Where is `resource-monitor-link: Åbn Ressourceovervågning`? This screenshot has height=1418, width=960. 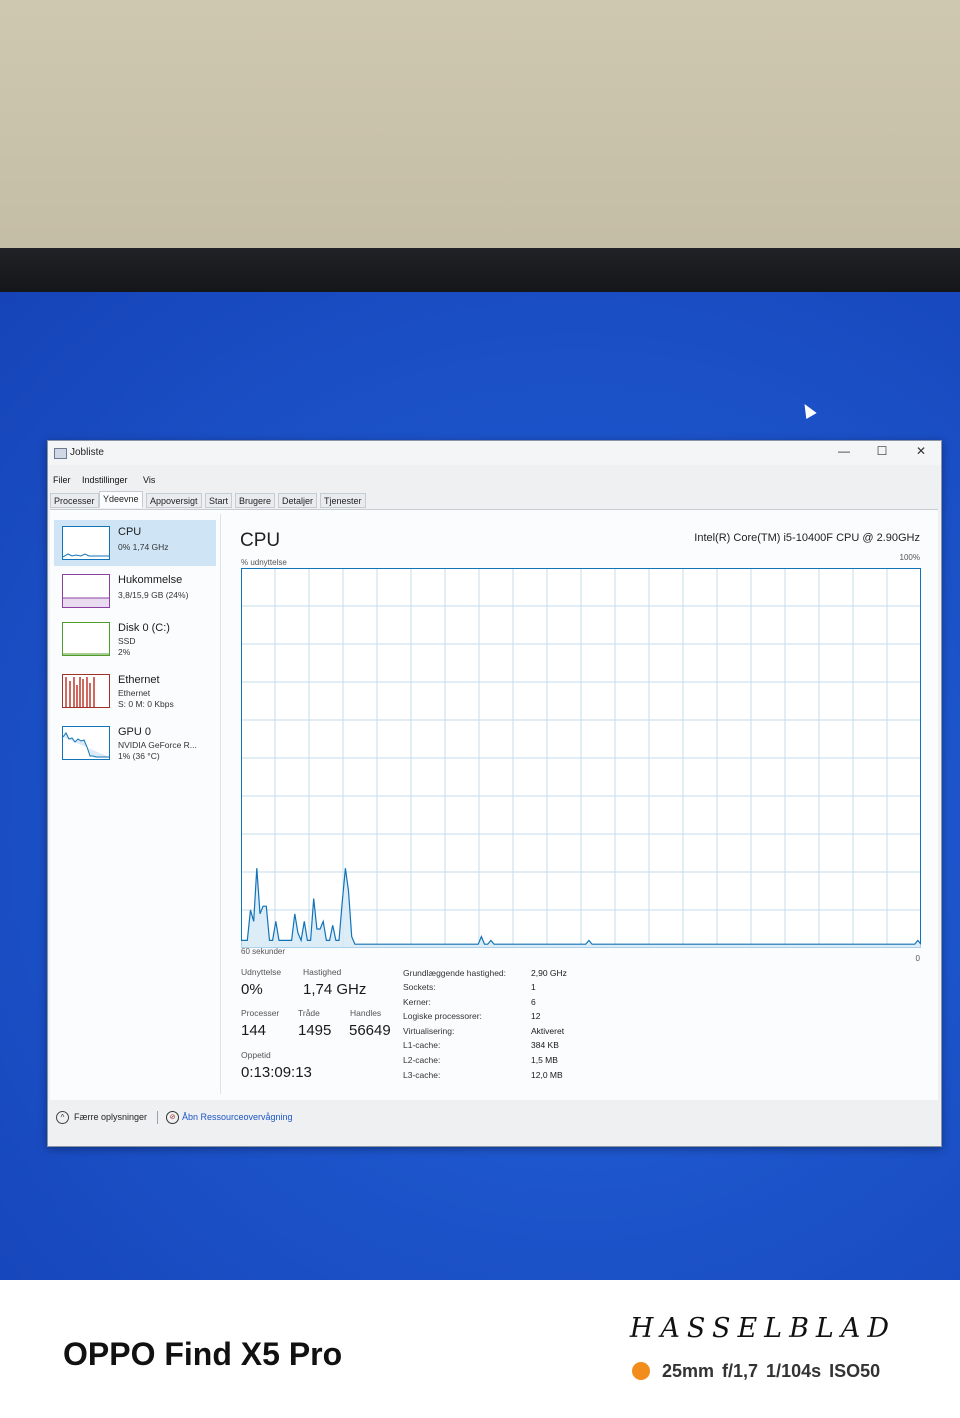 resource-monitor-link: Åbn Ressourceovervågning is located at coordinates (237, 1117).